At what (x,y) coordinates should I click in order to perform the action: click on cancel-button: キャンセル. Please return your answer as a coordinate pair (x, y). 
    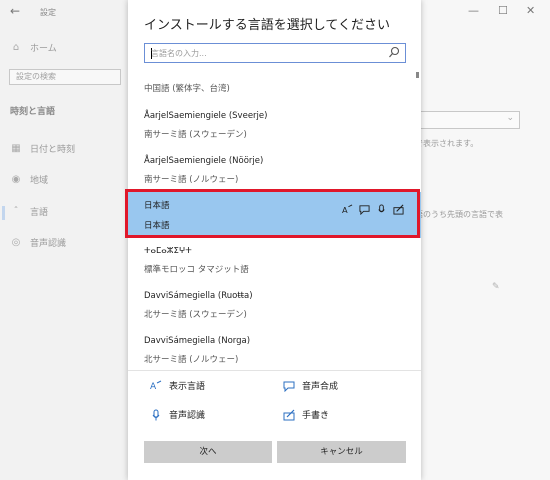
    Looking at the image, I should click on (341, 452).